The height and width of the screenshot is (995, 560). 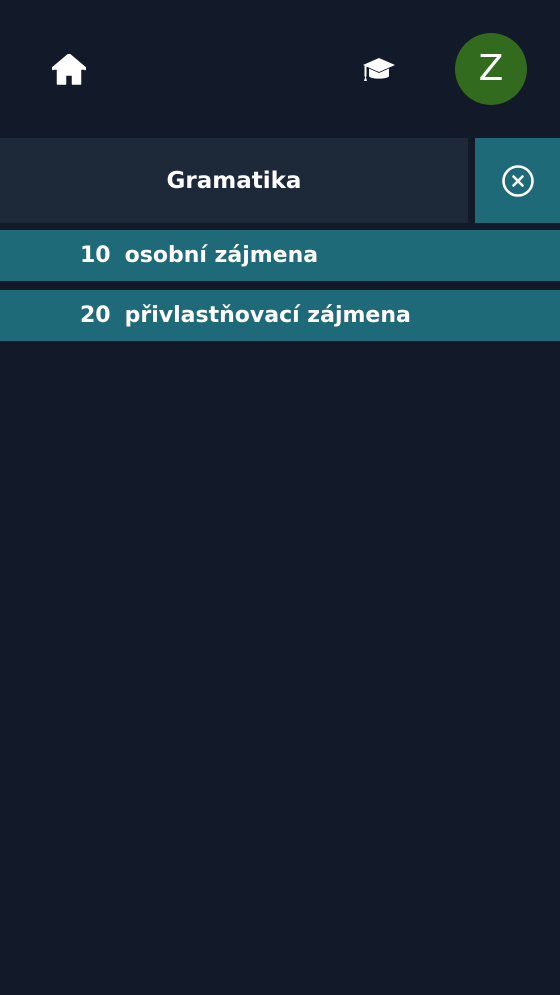 I want to click on section-title-panel: Gramatika, so click(x=234, y=180).